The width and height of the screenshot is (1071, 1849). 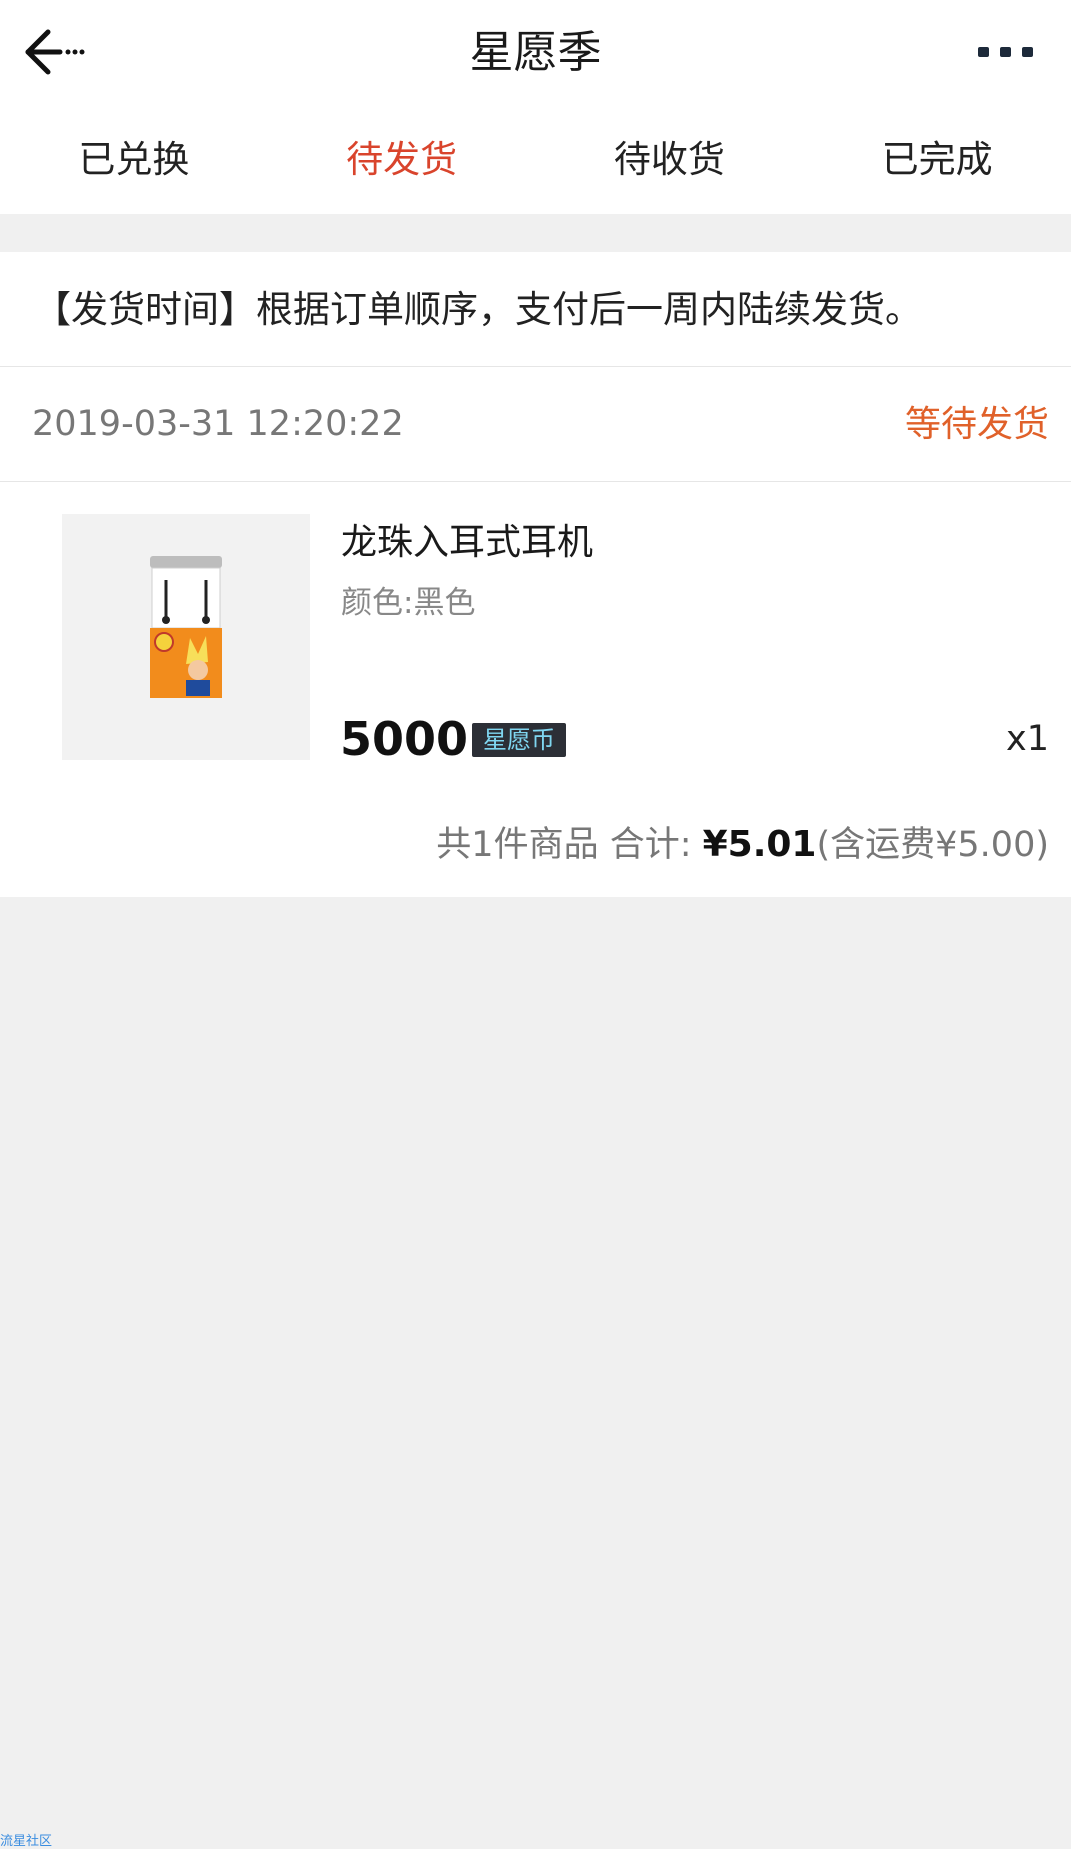 I want to click on product-name: 龙珠入耳式耳机, so click(x=467, y=539).